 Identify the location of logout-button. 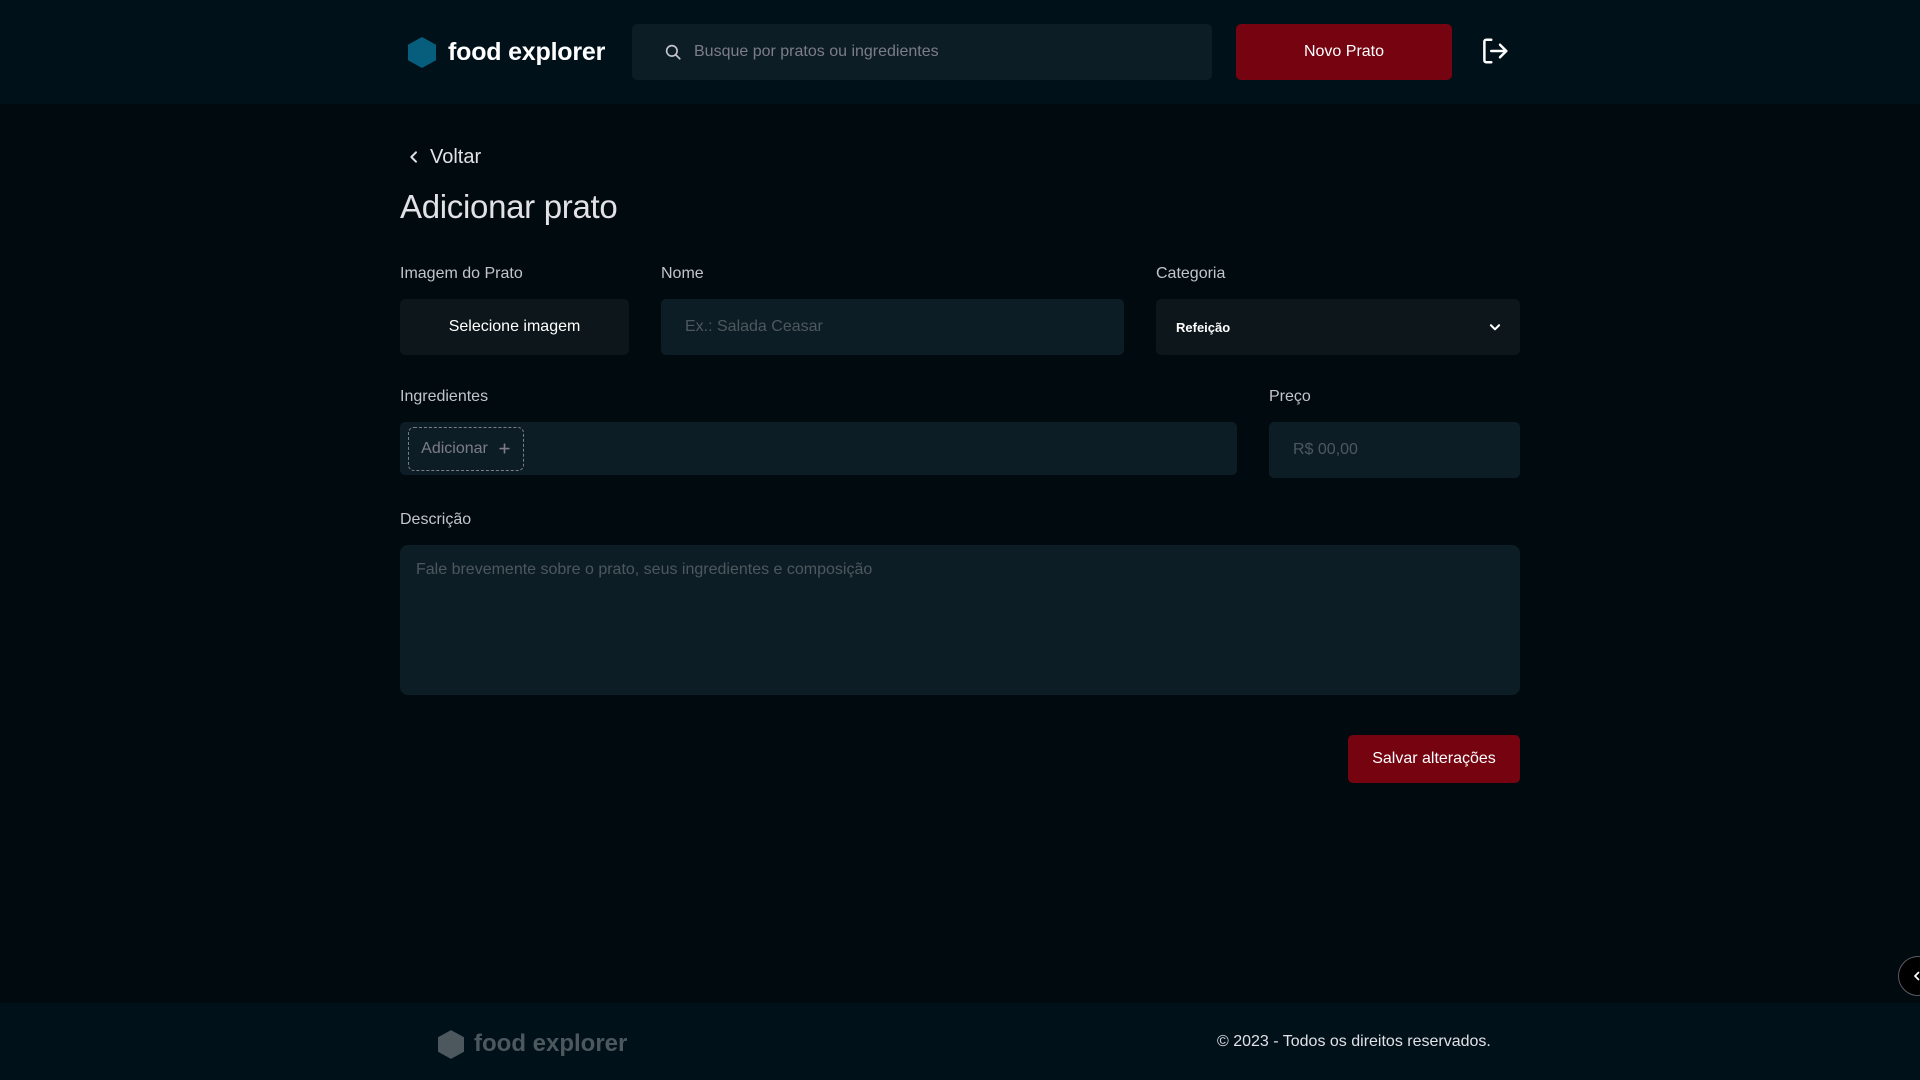
(1495, 51).